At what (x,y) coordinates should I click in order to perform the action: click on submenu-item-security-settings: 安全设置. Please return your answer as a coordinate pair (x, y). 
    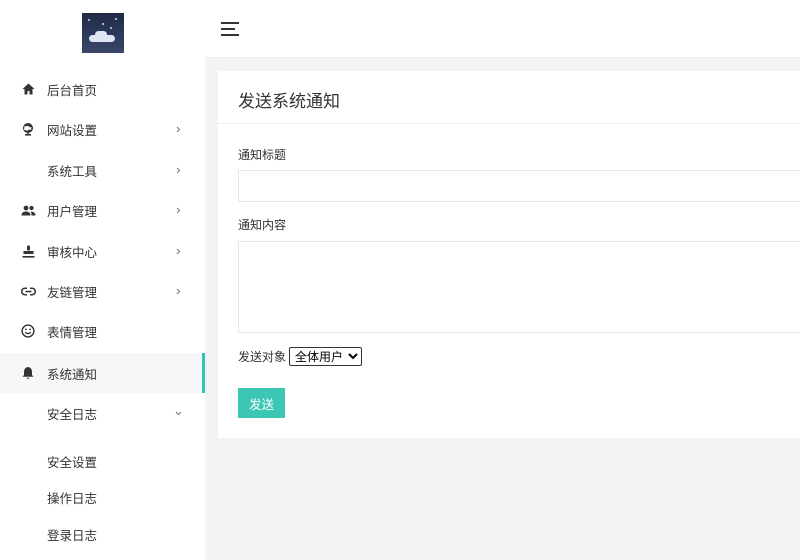
    Looking at the image, I should click on (72, 461).